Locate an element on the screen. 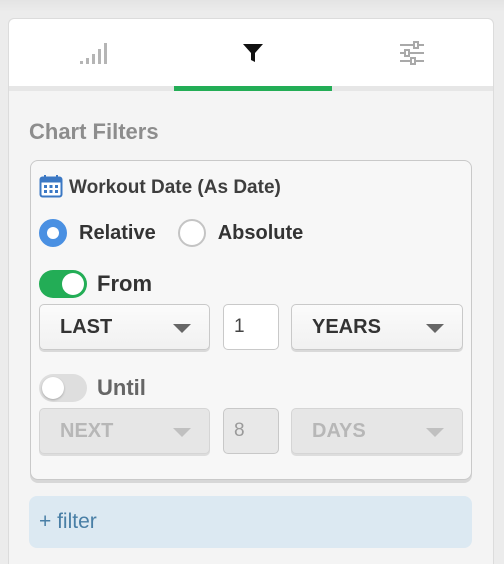  sliders-icon is located at coordinates (412, 55).